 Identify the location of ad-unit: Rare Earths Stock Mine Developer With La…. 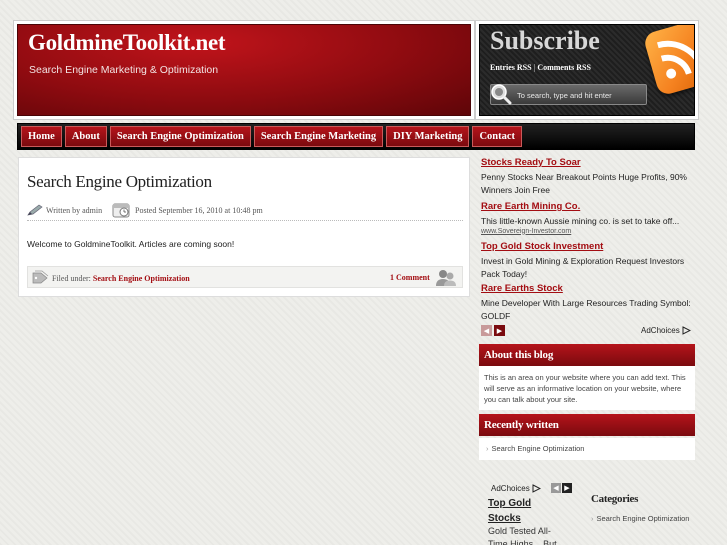
(588, 302).